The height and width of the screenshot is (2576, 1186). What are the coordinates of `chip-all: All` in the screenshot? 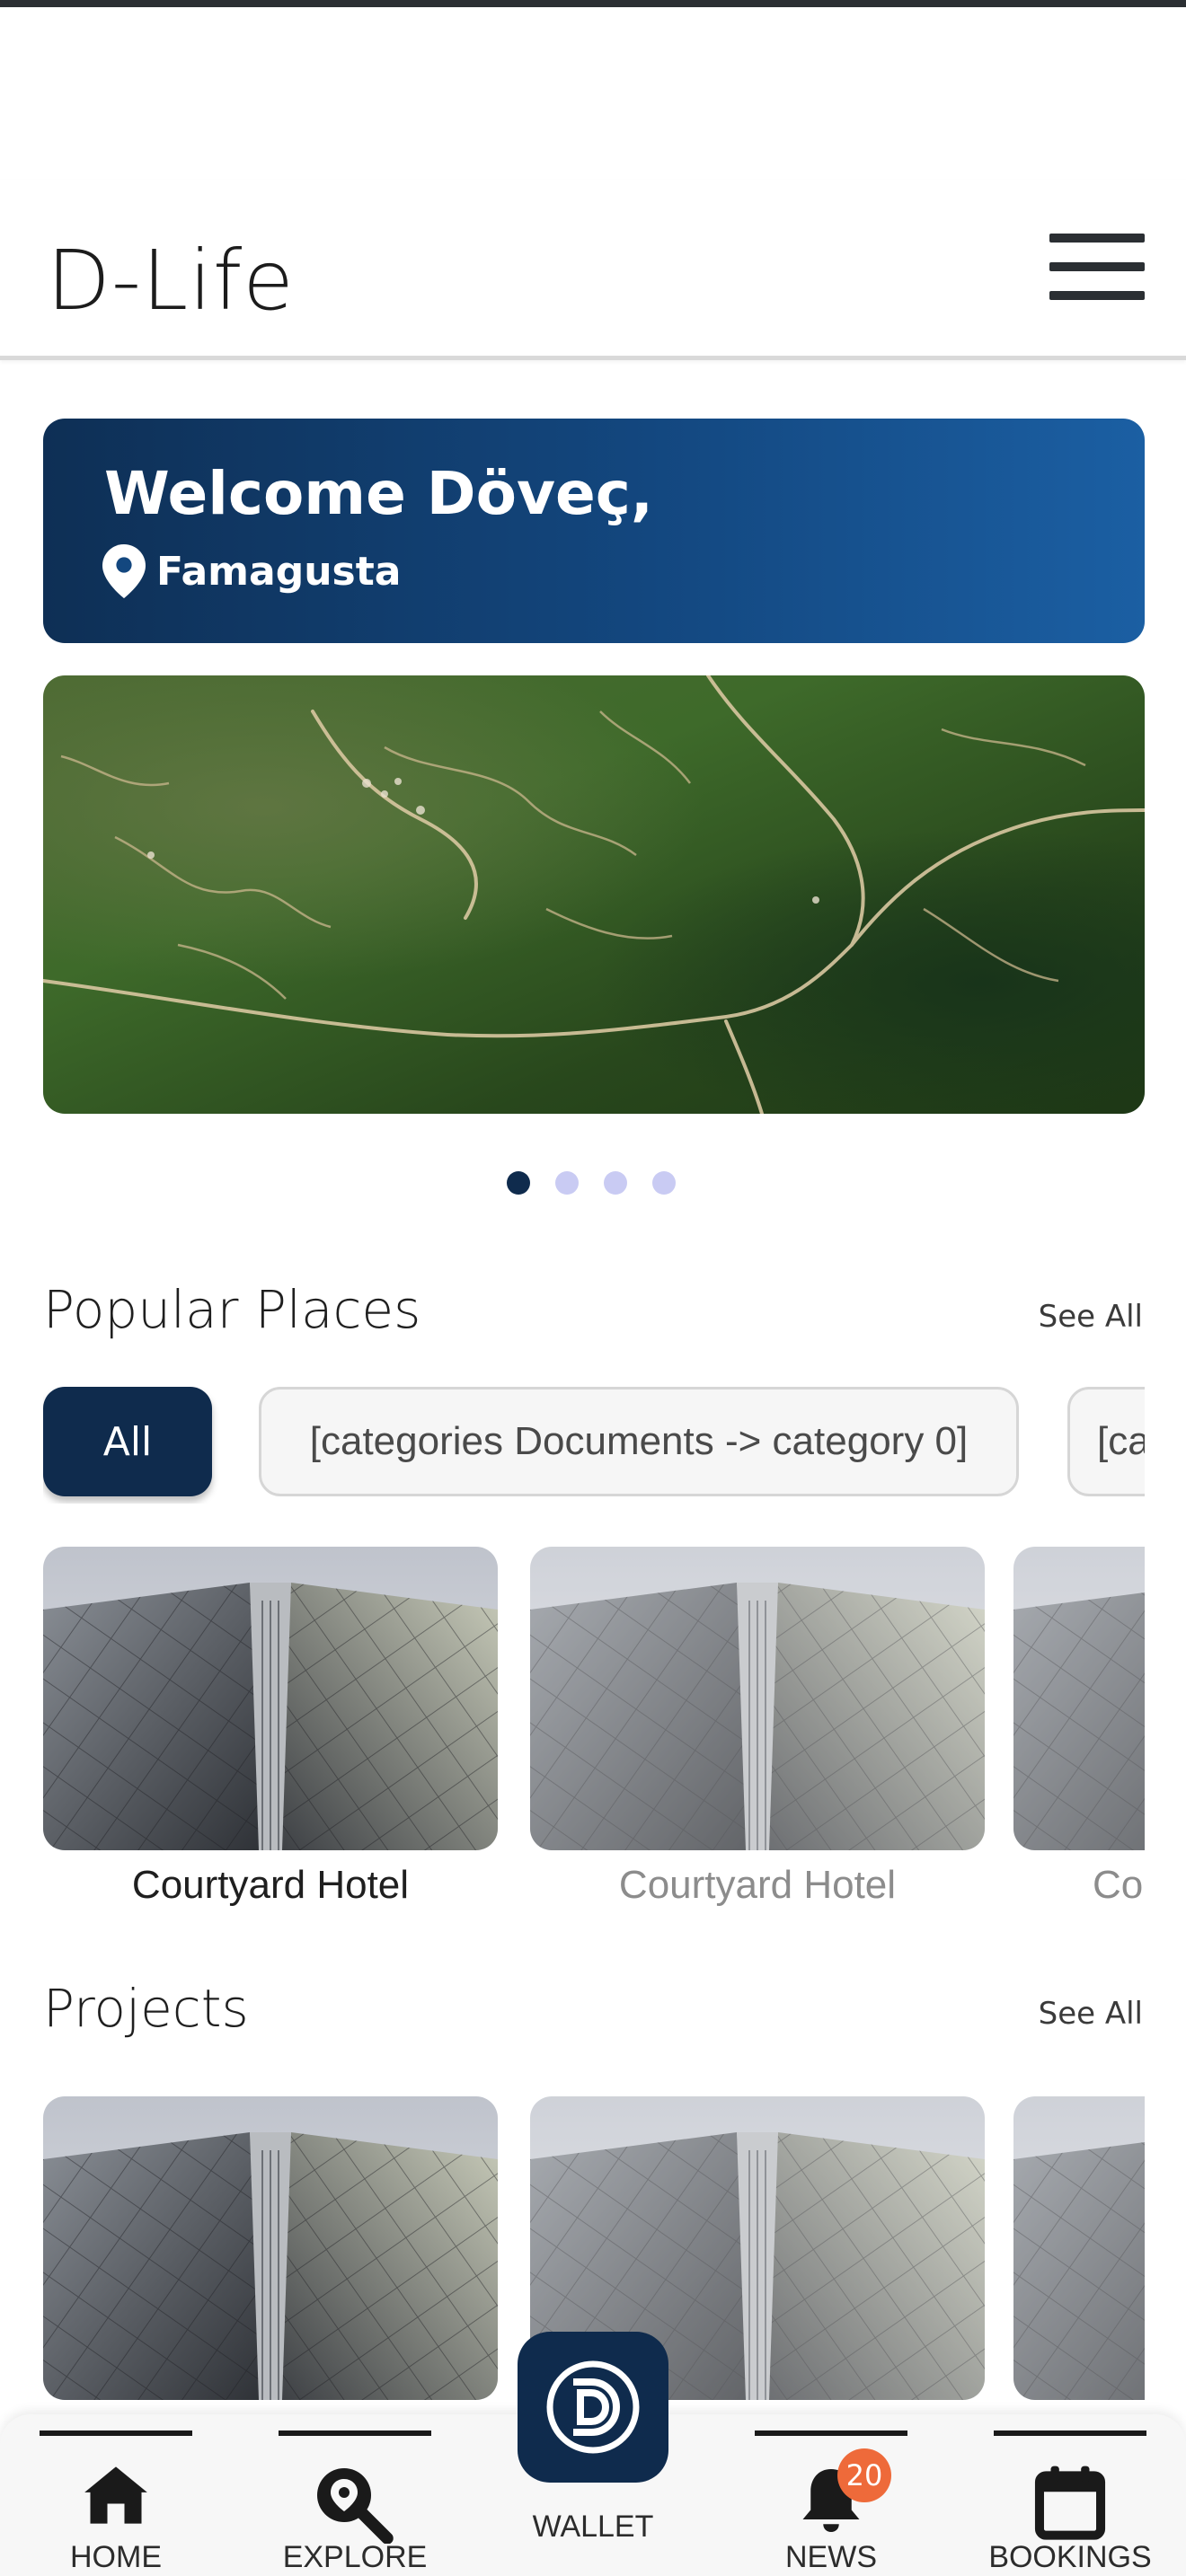 It's located at (127, 1441).